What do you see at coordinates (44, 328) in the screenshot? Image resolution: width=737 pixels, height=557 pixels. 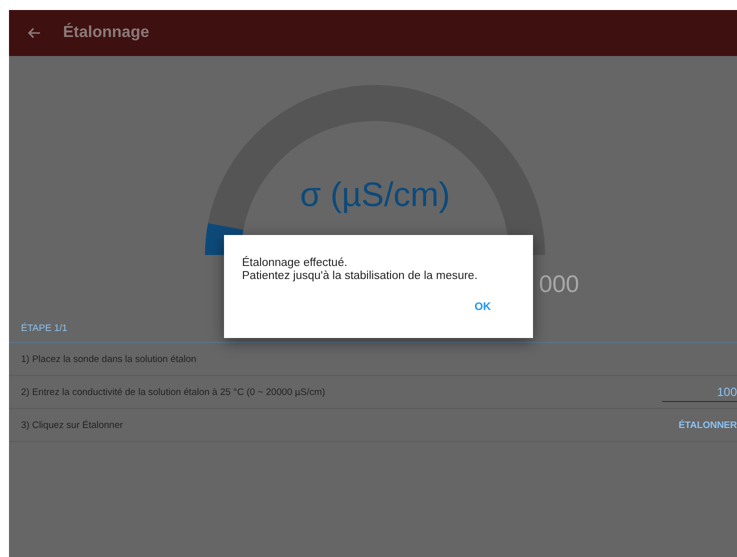 I see `step-header: ÉTAPE 1/1` at bounding box center [44, 328].